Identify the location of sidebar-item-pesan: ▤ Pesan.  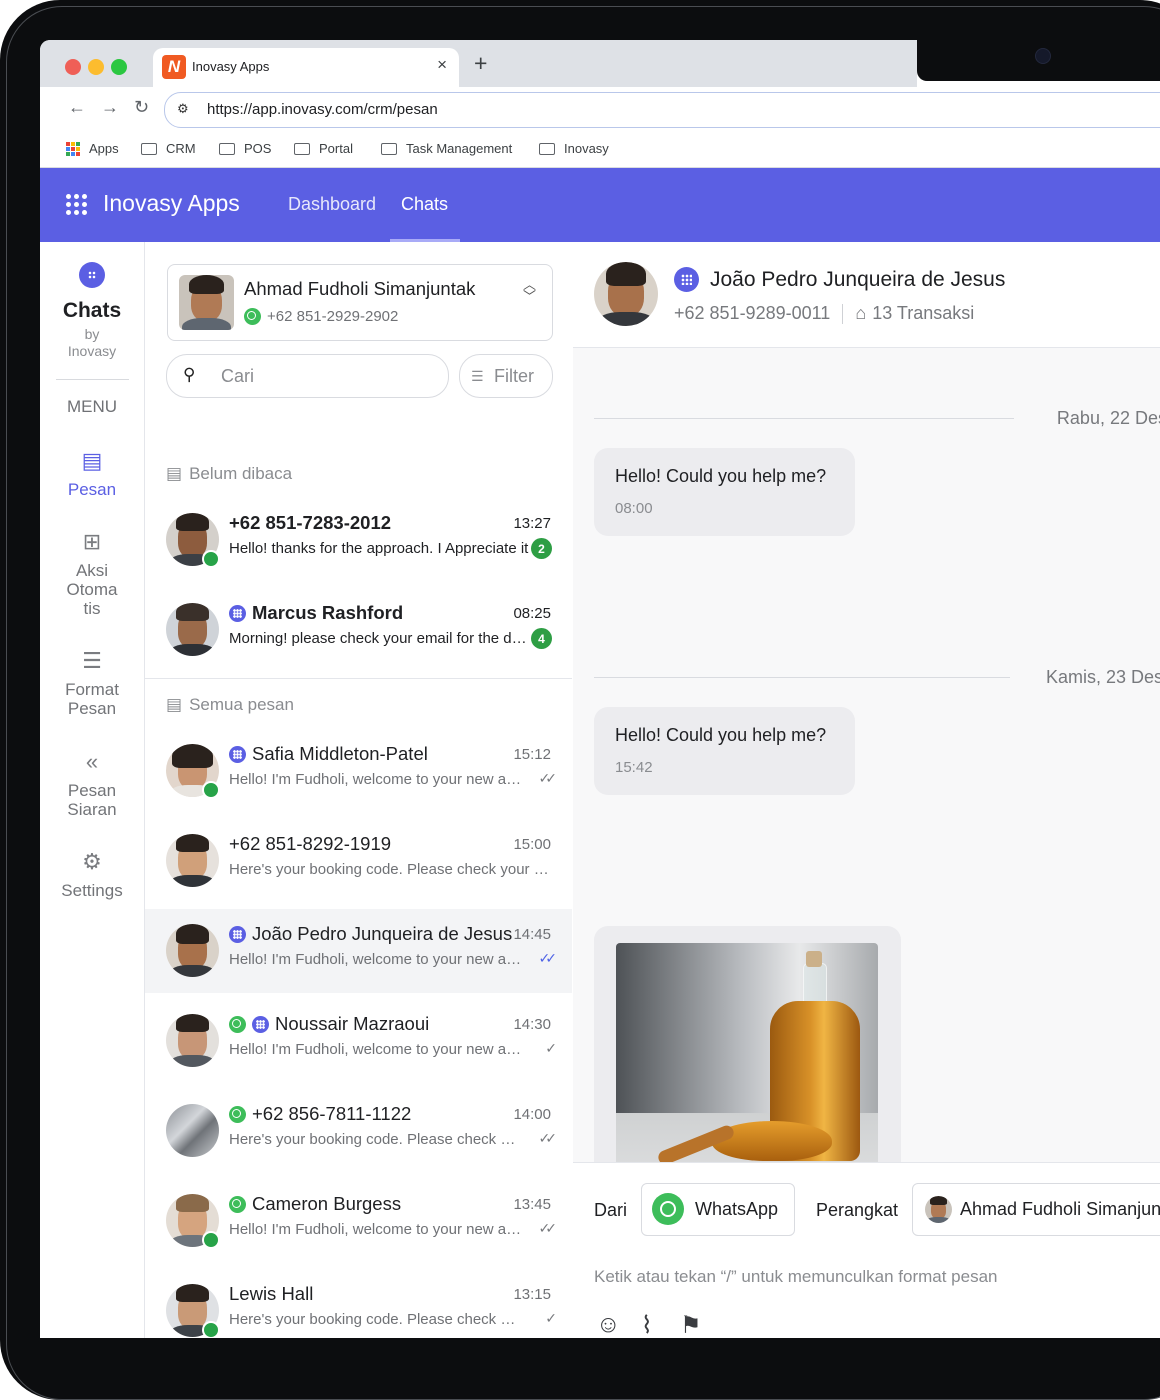
(92, 474).